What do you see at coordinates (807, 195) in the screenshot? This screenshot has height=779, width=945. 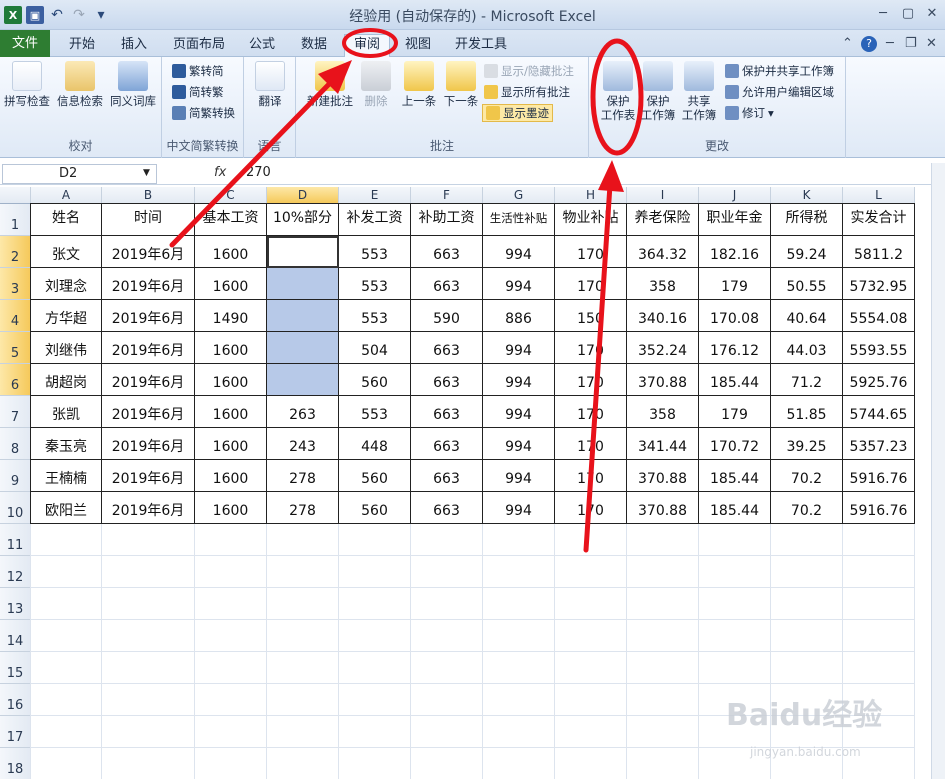 I see `column-header-k: K` at bounding box center [807, 195].